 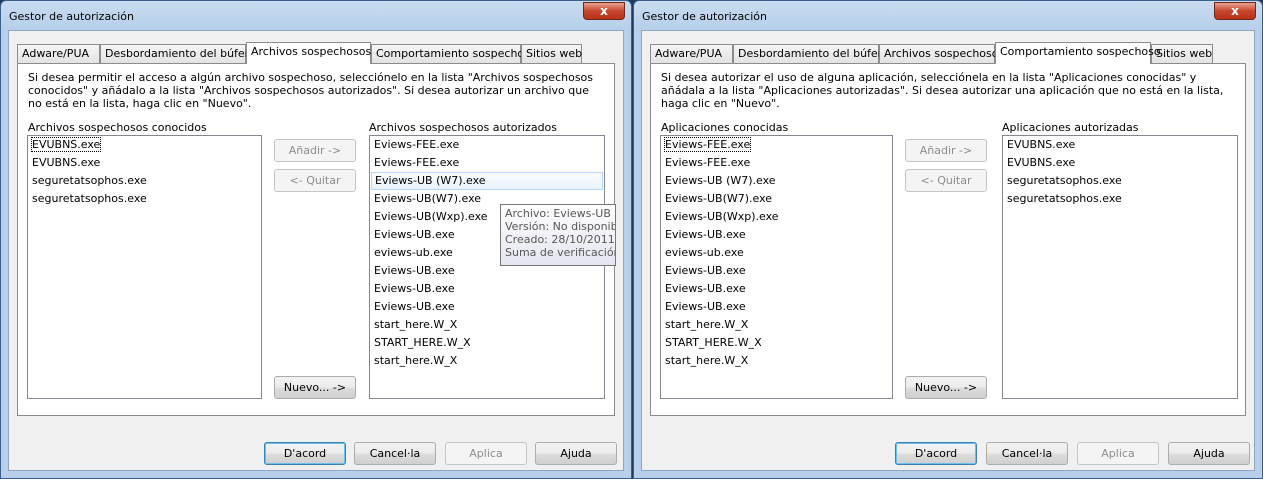 I want to click on list-item: Eviews-UB(Wxp).exe, so click(x=776, y=217).